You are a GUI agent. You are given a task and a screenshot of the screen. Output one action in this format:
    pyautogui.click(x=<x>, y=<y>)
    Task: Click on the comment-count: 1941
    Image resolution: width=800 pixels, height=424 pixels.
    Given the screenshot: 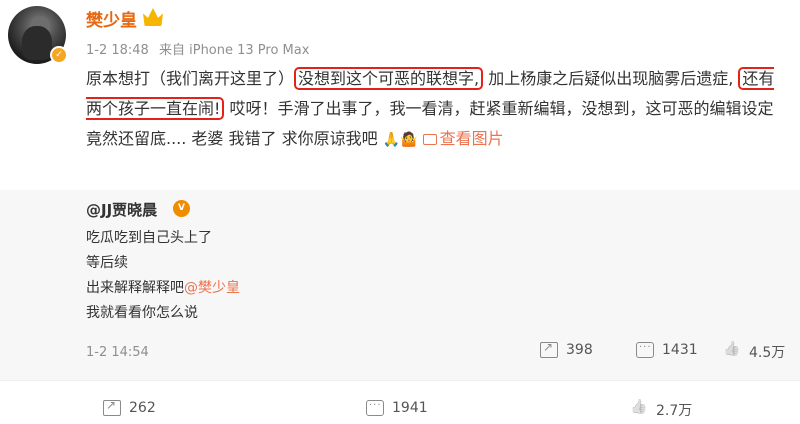 What is the action you would take?
    pyautogui.click(x=410, y=408)
    